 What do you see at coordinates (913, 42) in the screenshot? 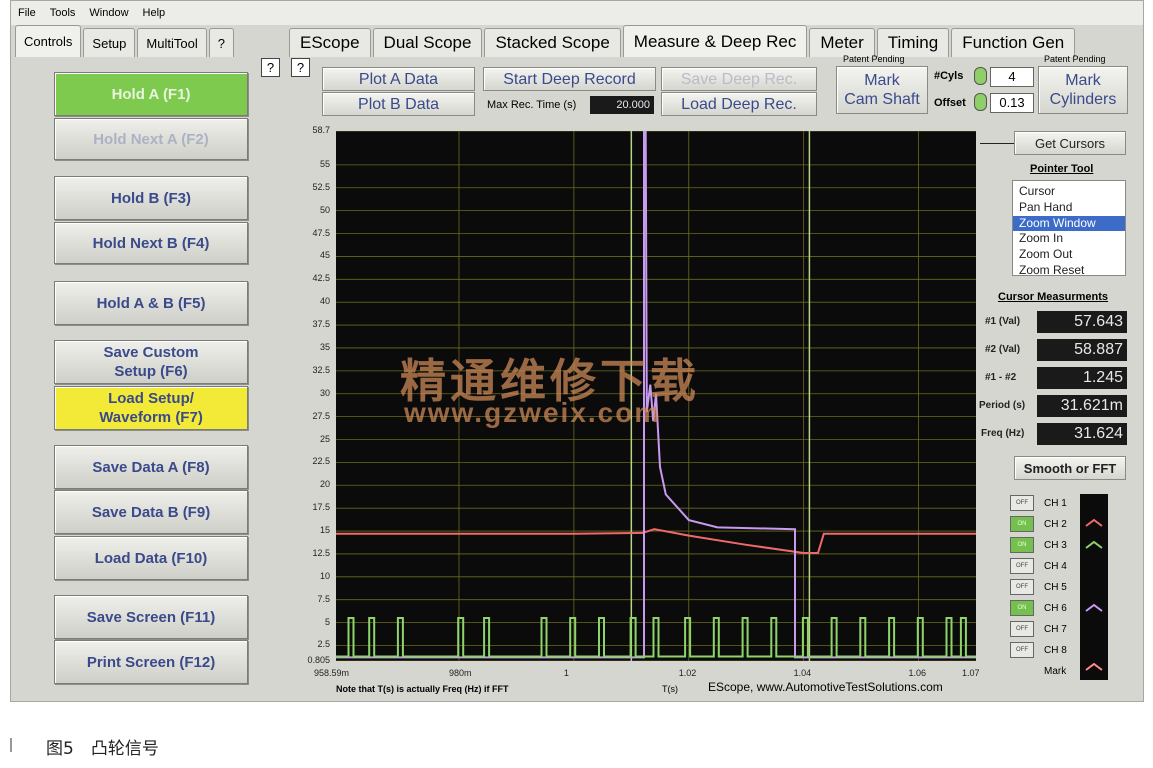
I see `tab-timing: Timing` at bounding box center [913, 42].